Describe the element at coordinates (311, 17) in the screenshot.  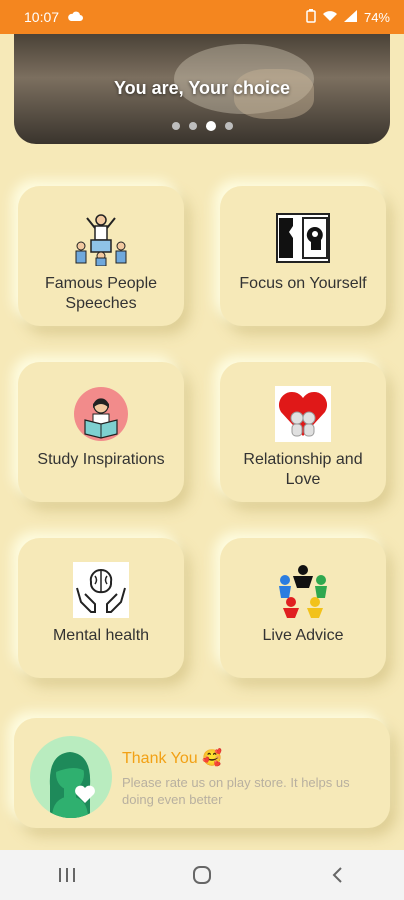
I see `battery-saver-icon` at that location.